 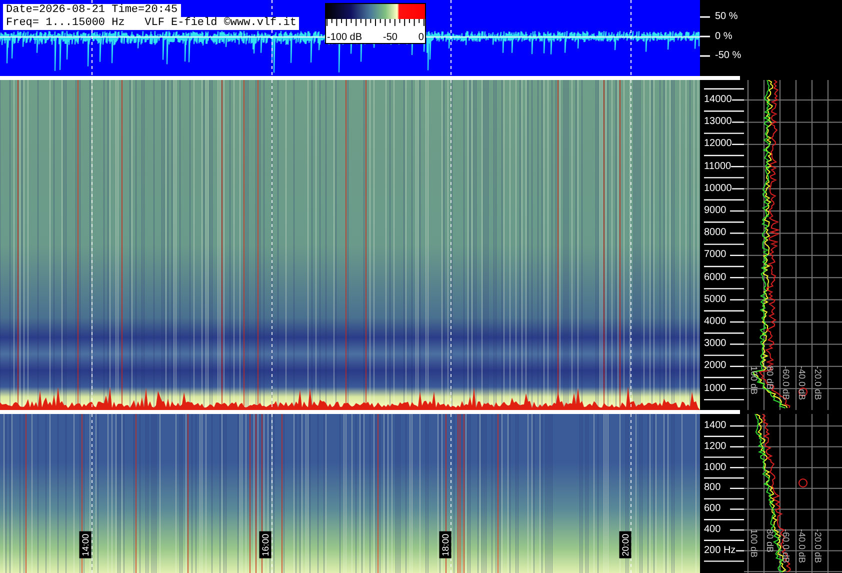 I want to click on frequency-label: 11000, so click(x=718, y=167).